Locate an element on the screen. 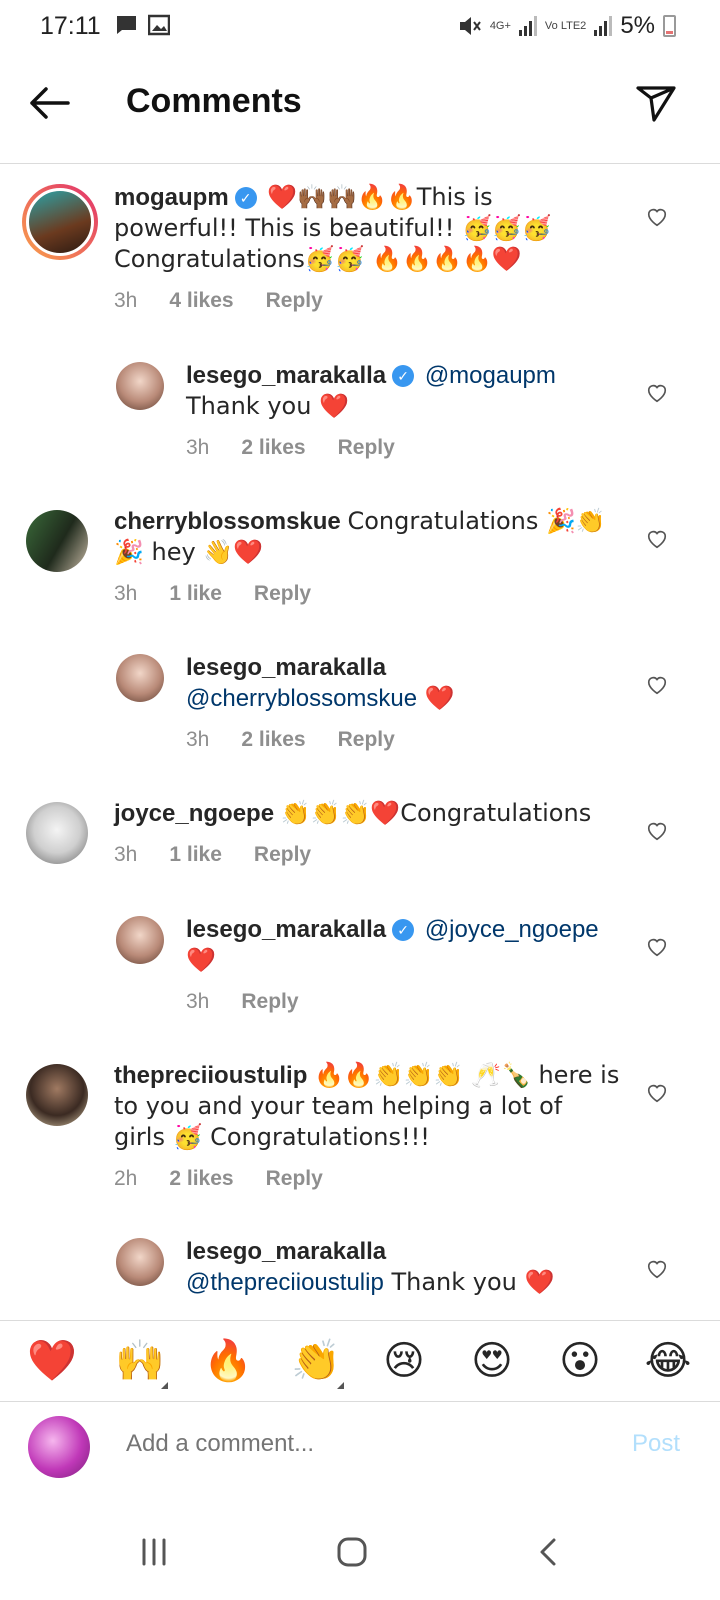  page-title: Comments is located at coordinates (214, 101).